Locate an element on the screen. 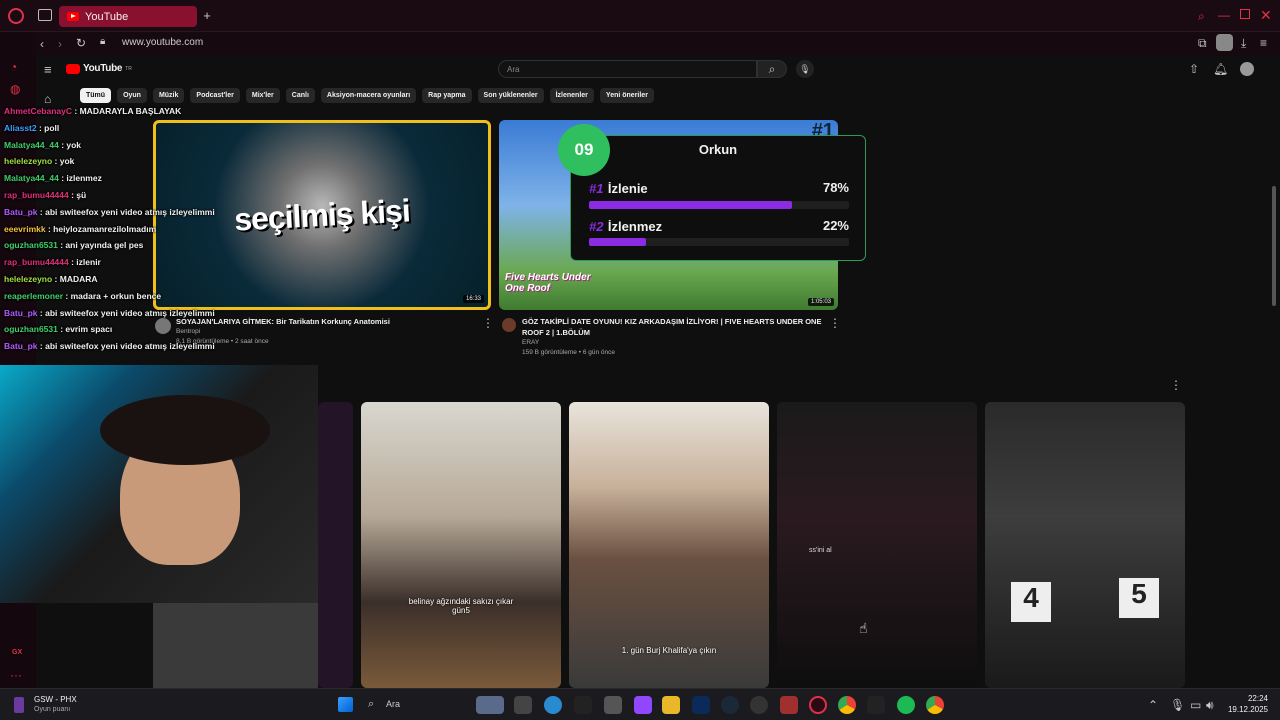  download-icon: ⤓ is located at coordinates (1243, 43).